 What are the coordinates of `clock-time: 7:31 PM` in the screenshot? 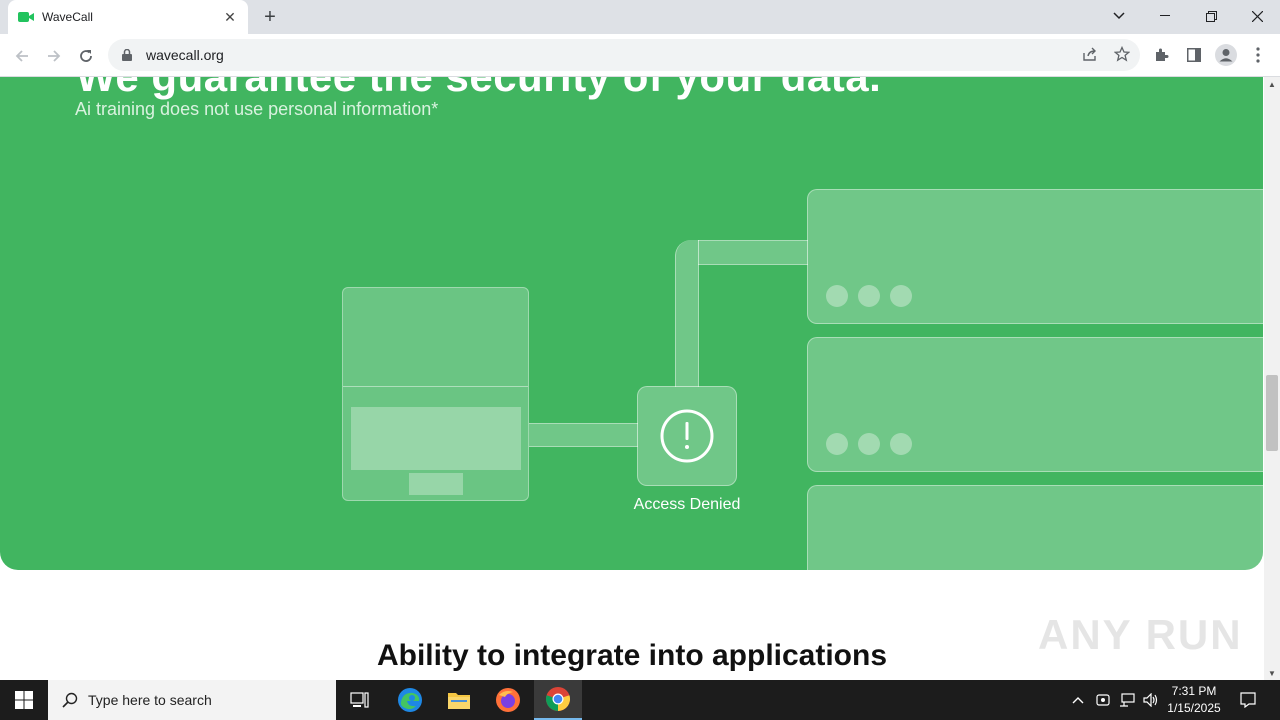 It's located at (1194, 691).